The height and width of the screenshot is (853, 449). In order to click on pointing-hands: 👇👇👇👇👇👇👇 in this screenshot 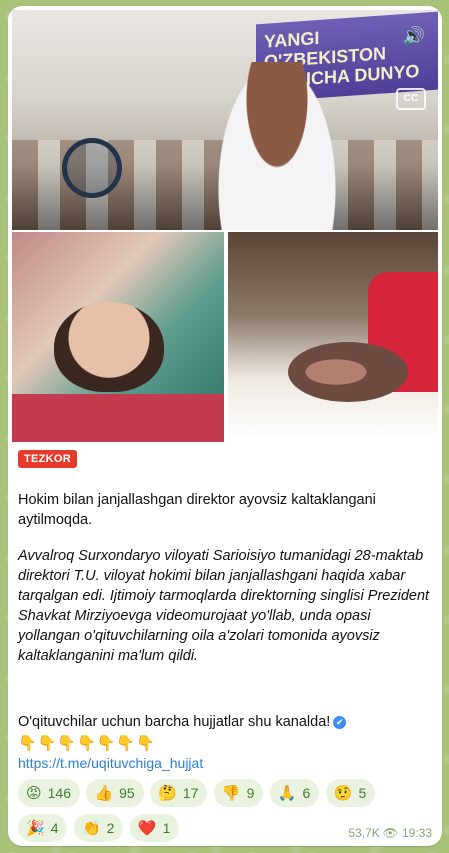, I will do `click(87, 743)`.